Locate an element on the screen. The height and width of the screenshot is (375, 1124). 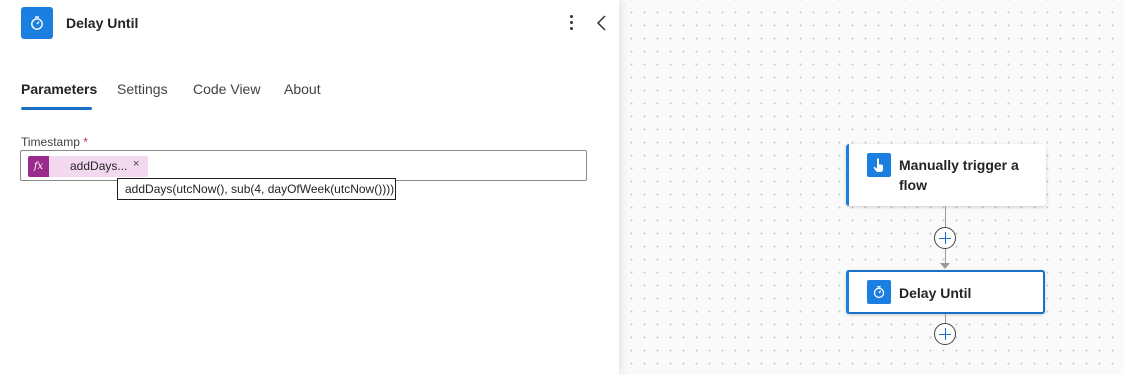
trigger-node: Manually trigger a flow is located at coordinates (946, 175).